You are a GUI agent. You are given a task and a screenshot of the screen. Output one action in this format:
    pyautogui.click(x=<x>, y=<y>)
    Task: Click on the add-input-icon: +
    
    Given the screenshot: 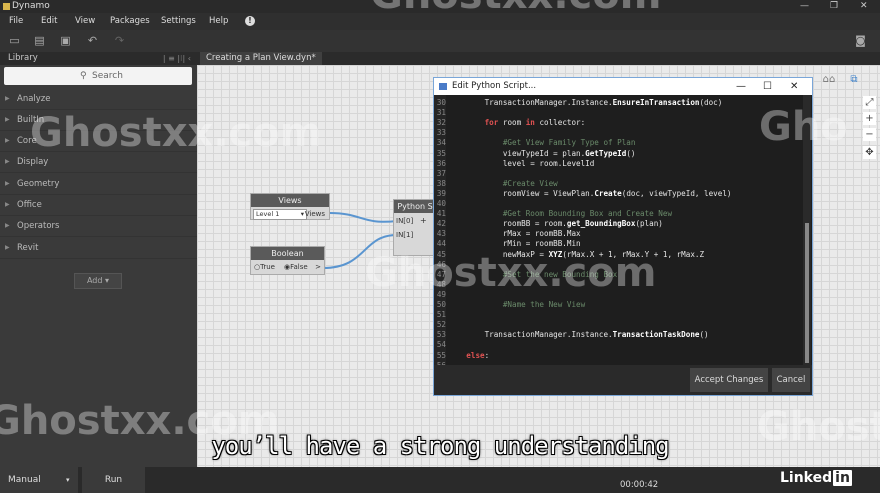 What is the action you would take?
    pyautogui.click(x=423, y=220)
    